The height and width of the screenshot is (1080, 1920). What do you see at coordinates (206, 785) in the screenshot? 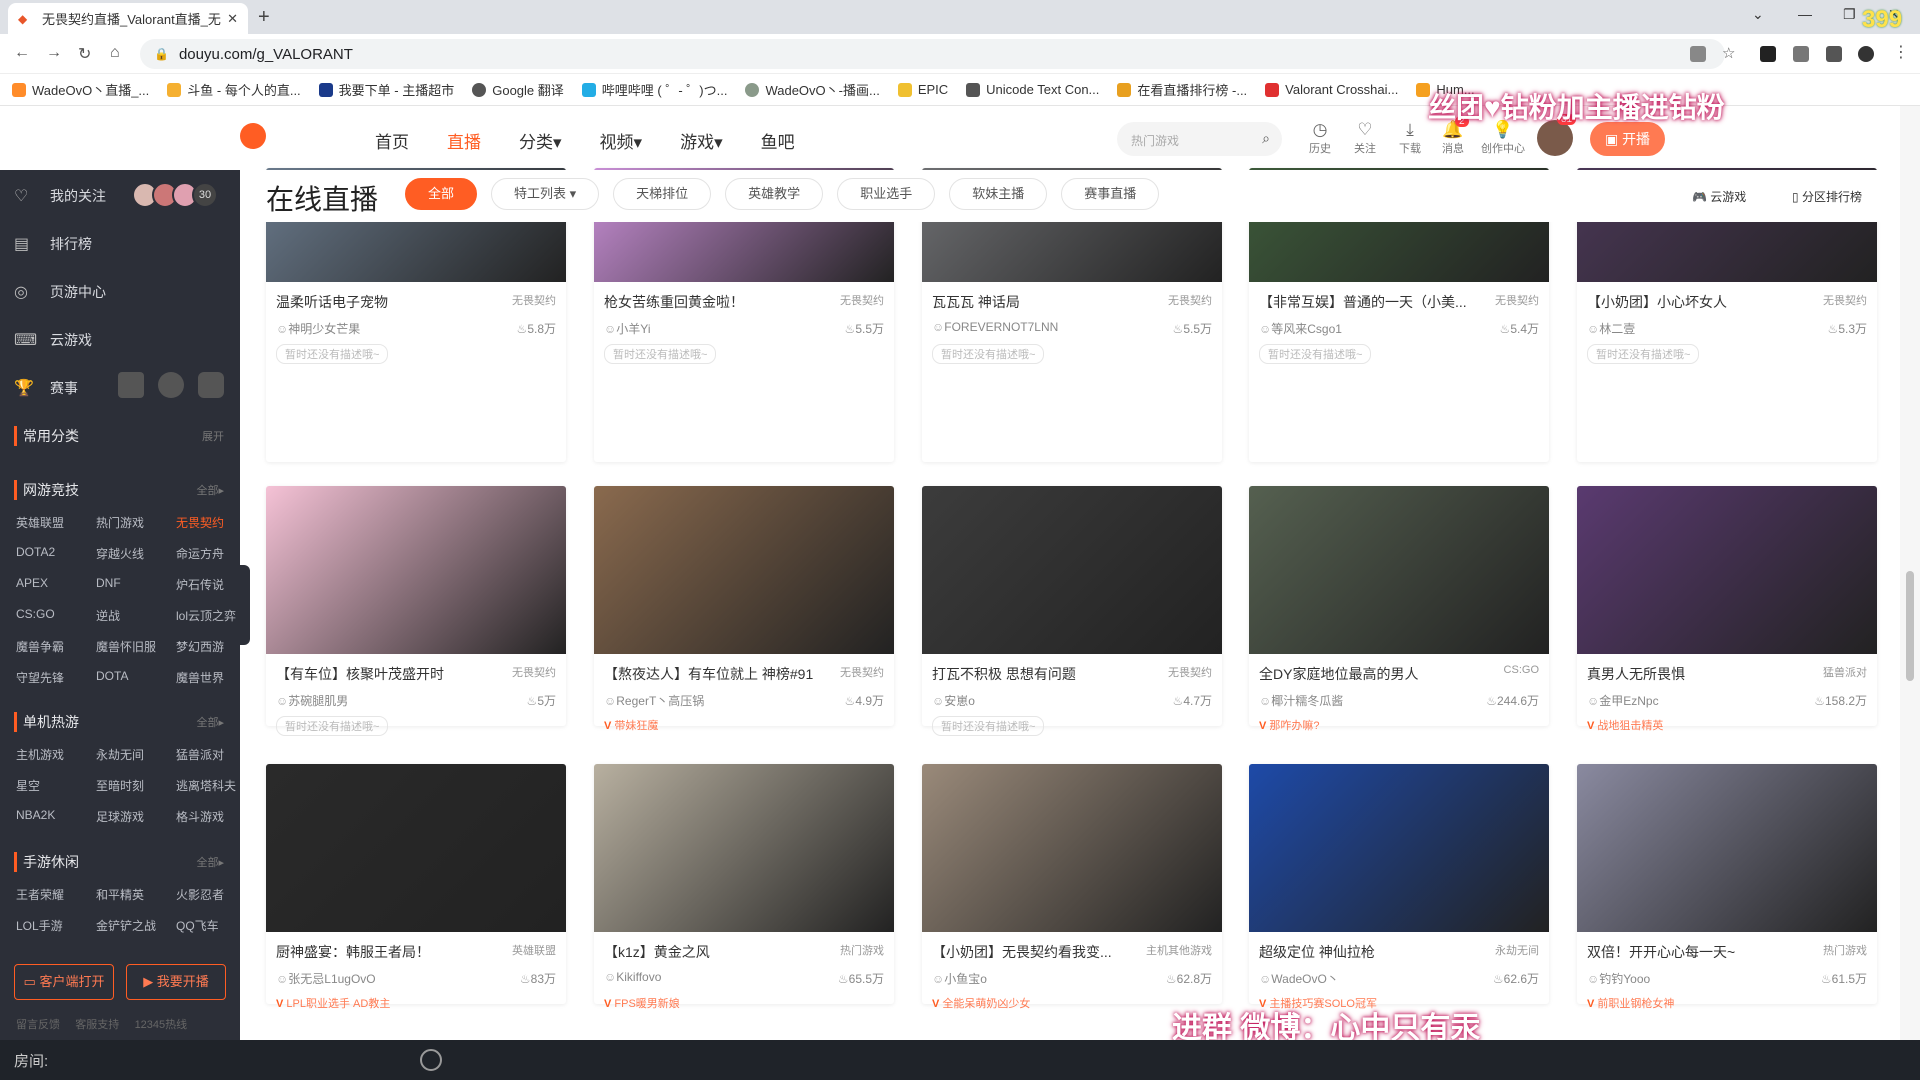
I see `game-link: 逃离塔科夫` at bounding box center [206, 785].